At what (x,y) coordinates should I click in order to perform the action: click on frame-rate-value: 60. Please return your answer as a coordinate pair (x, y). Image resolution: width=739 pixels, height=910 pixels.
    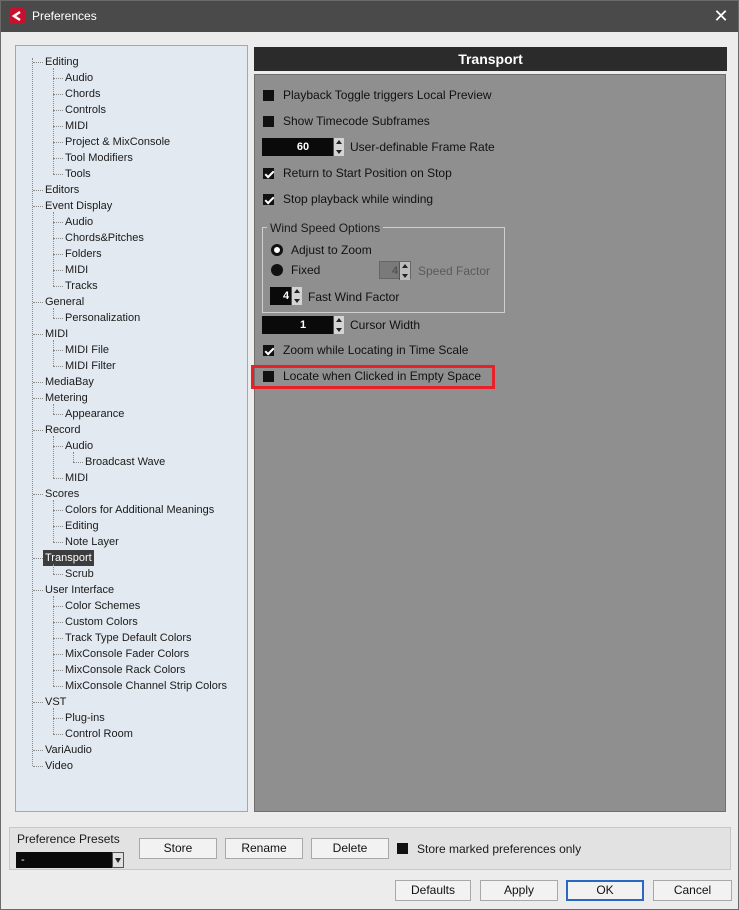
    Looking at the image, I should click on (303, 147).